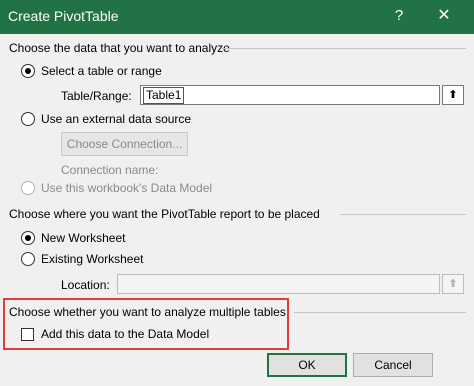 The height and width of the screenshot is (386, 474). I want to click on radio-data-model: Use this workbook's Data Model, so click(116, 188).